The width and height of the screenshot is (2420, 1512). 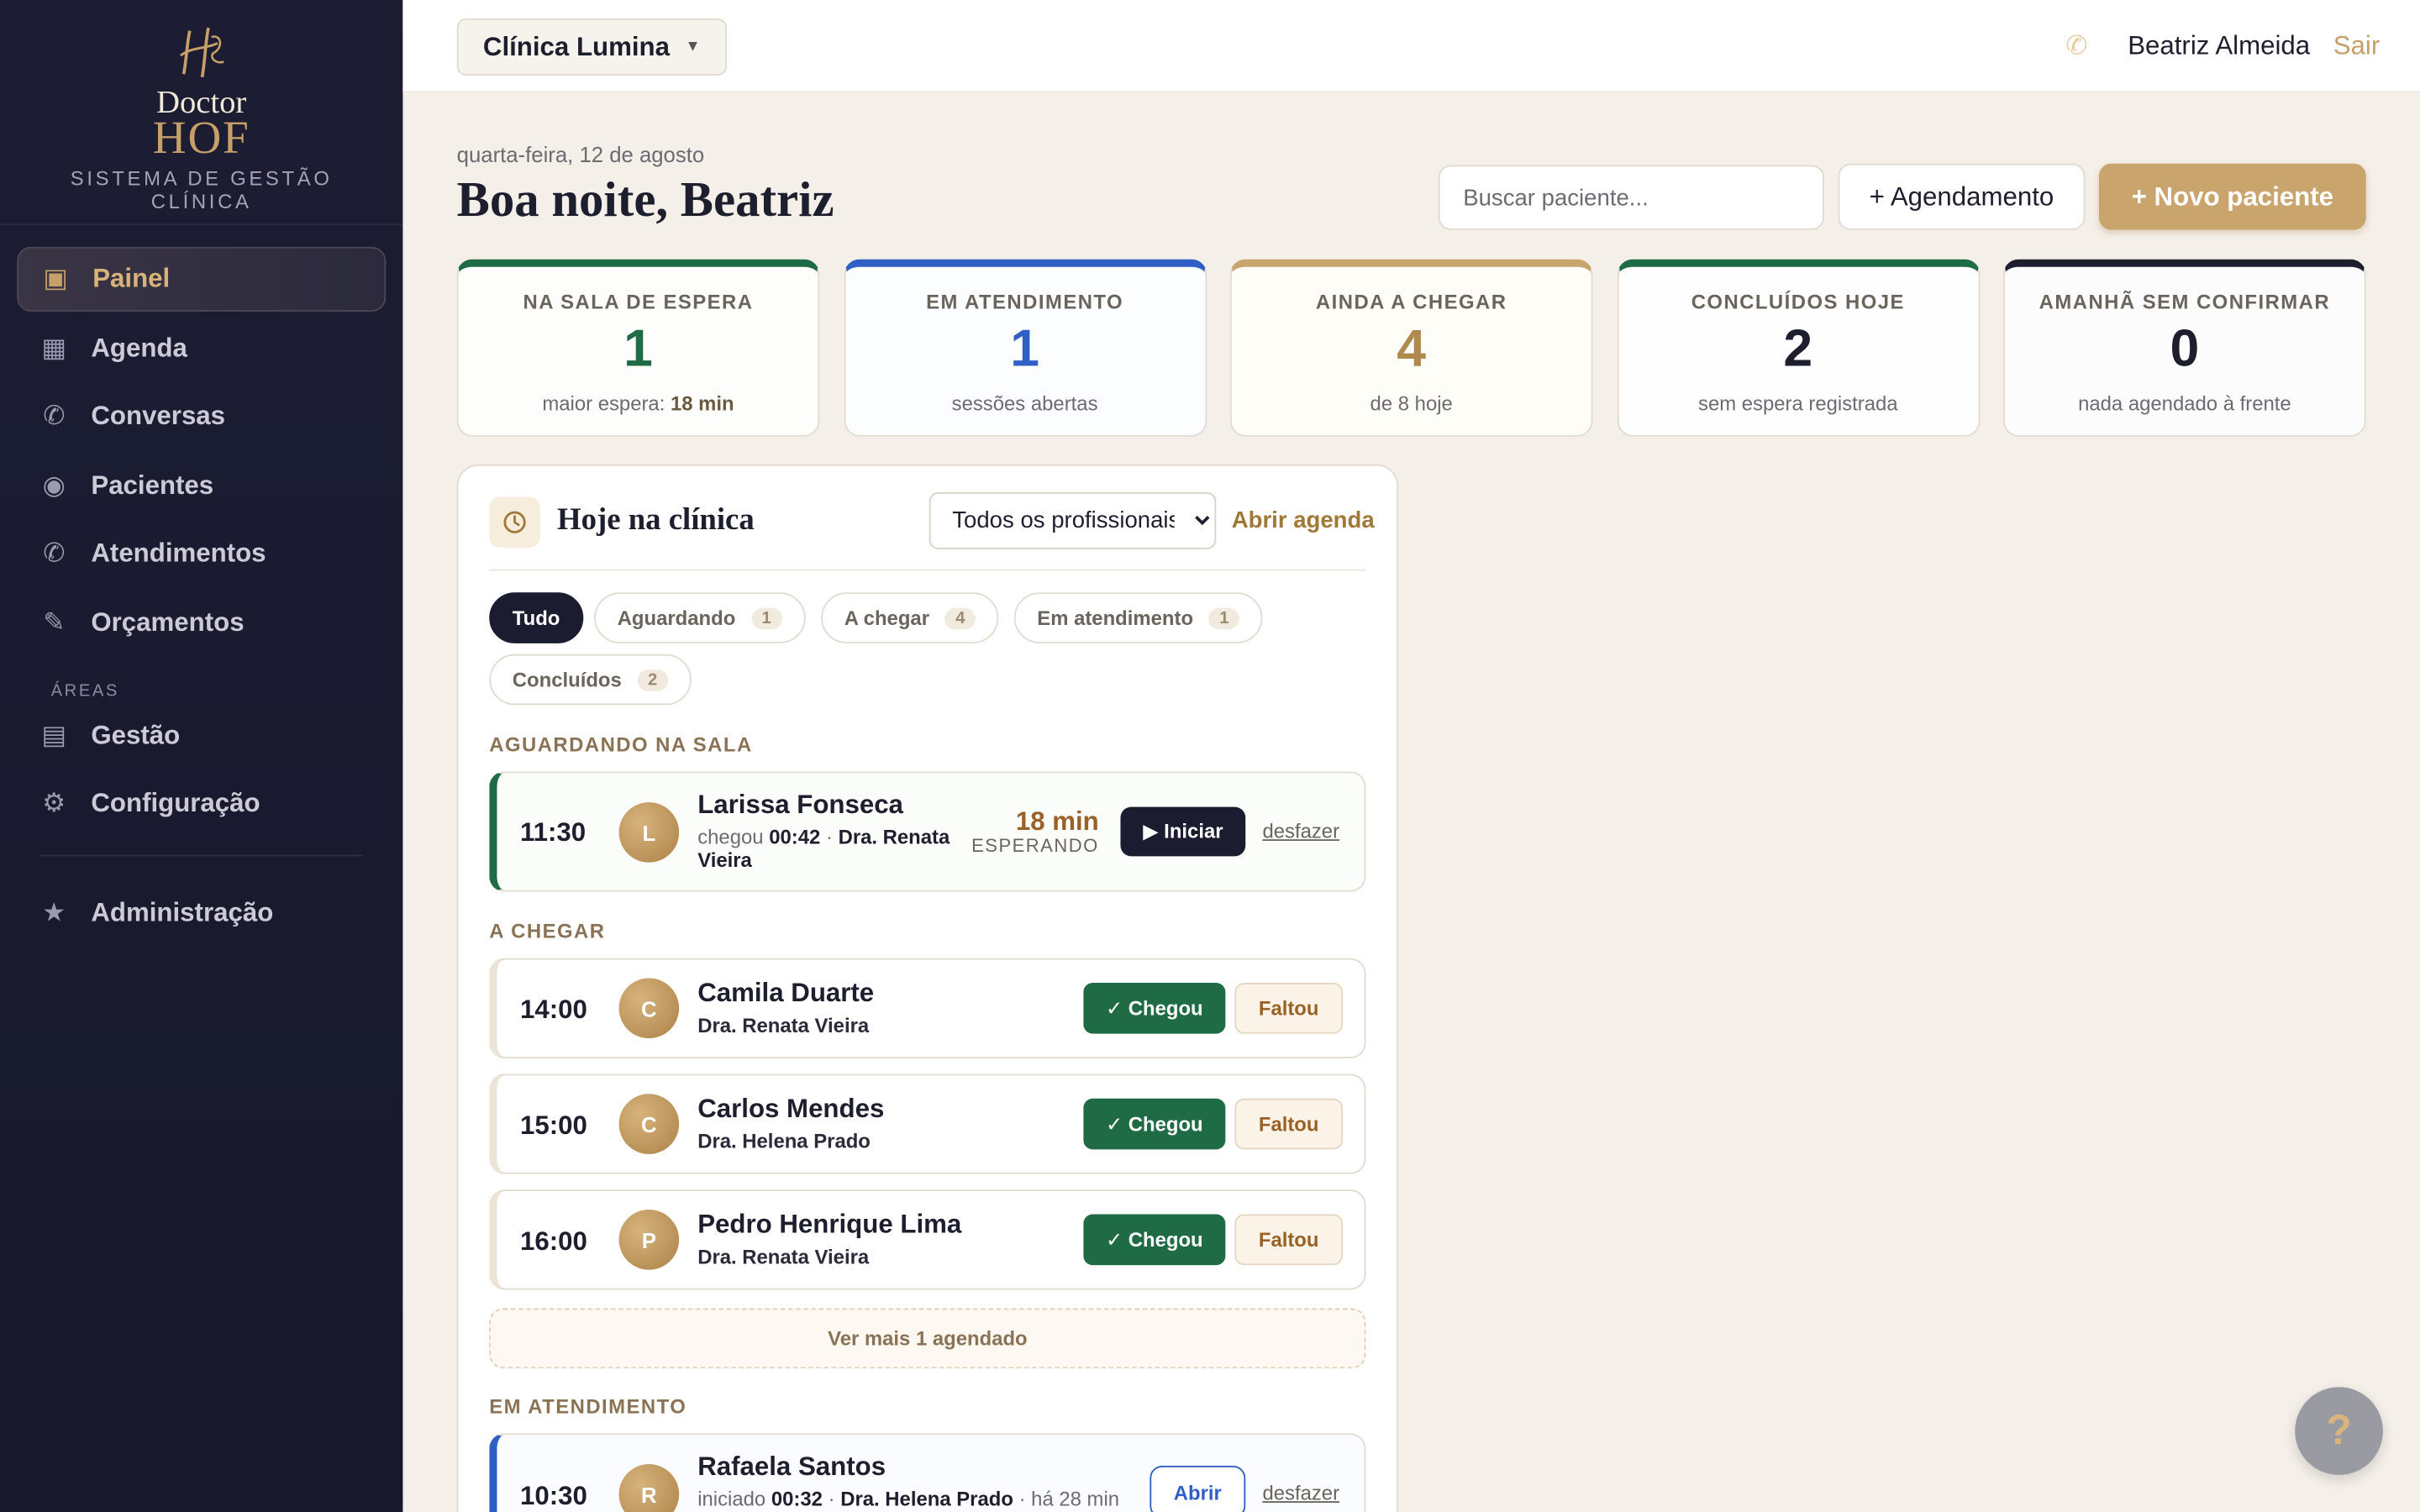 I want to click on patient-name: Pedro Henrique Lima, so click(x=829, y=1225).